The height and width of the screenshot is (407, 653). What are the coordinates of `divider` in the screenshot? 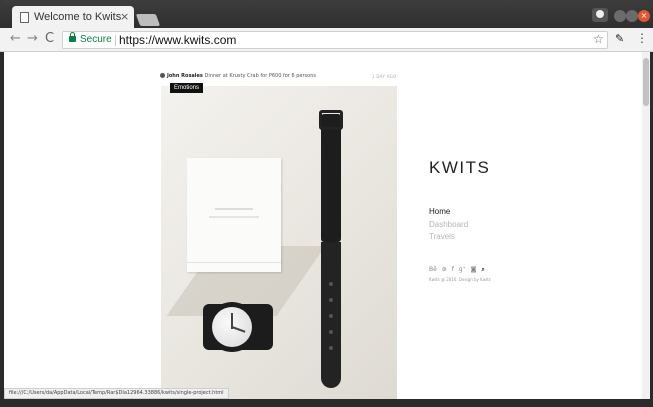 It's located at (115, 40).